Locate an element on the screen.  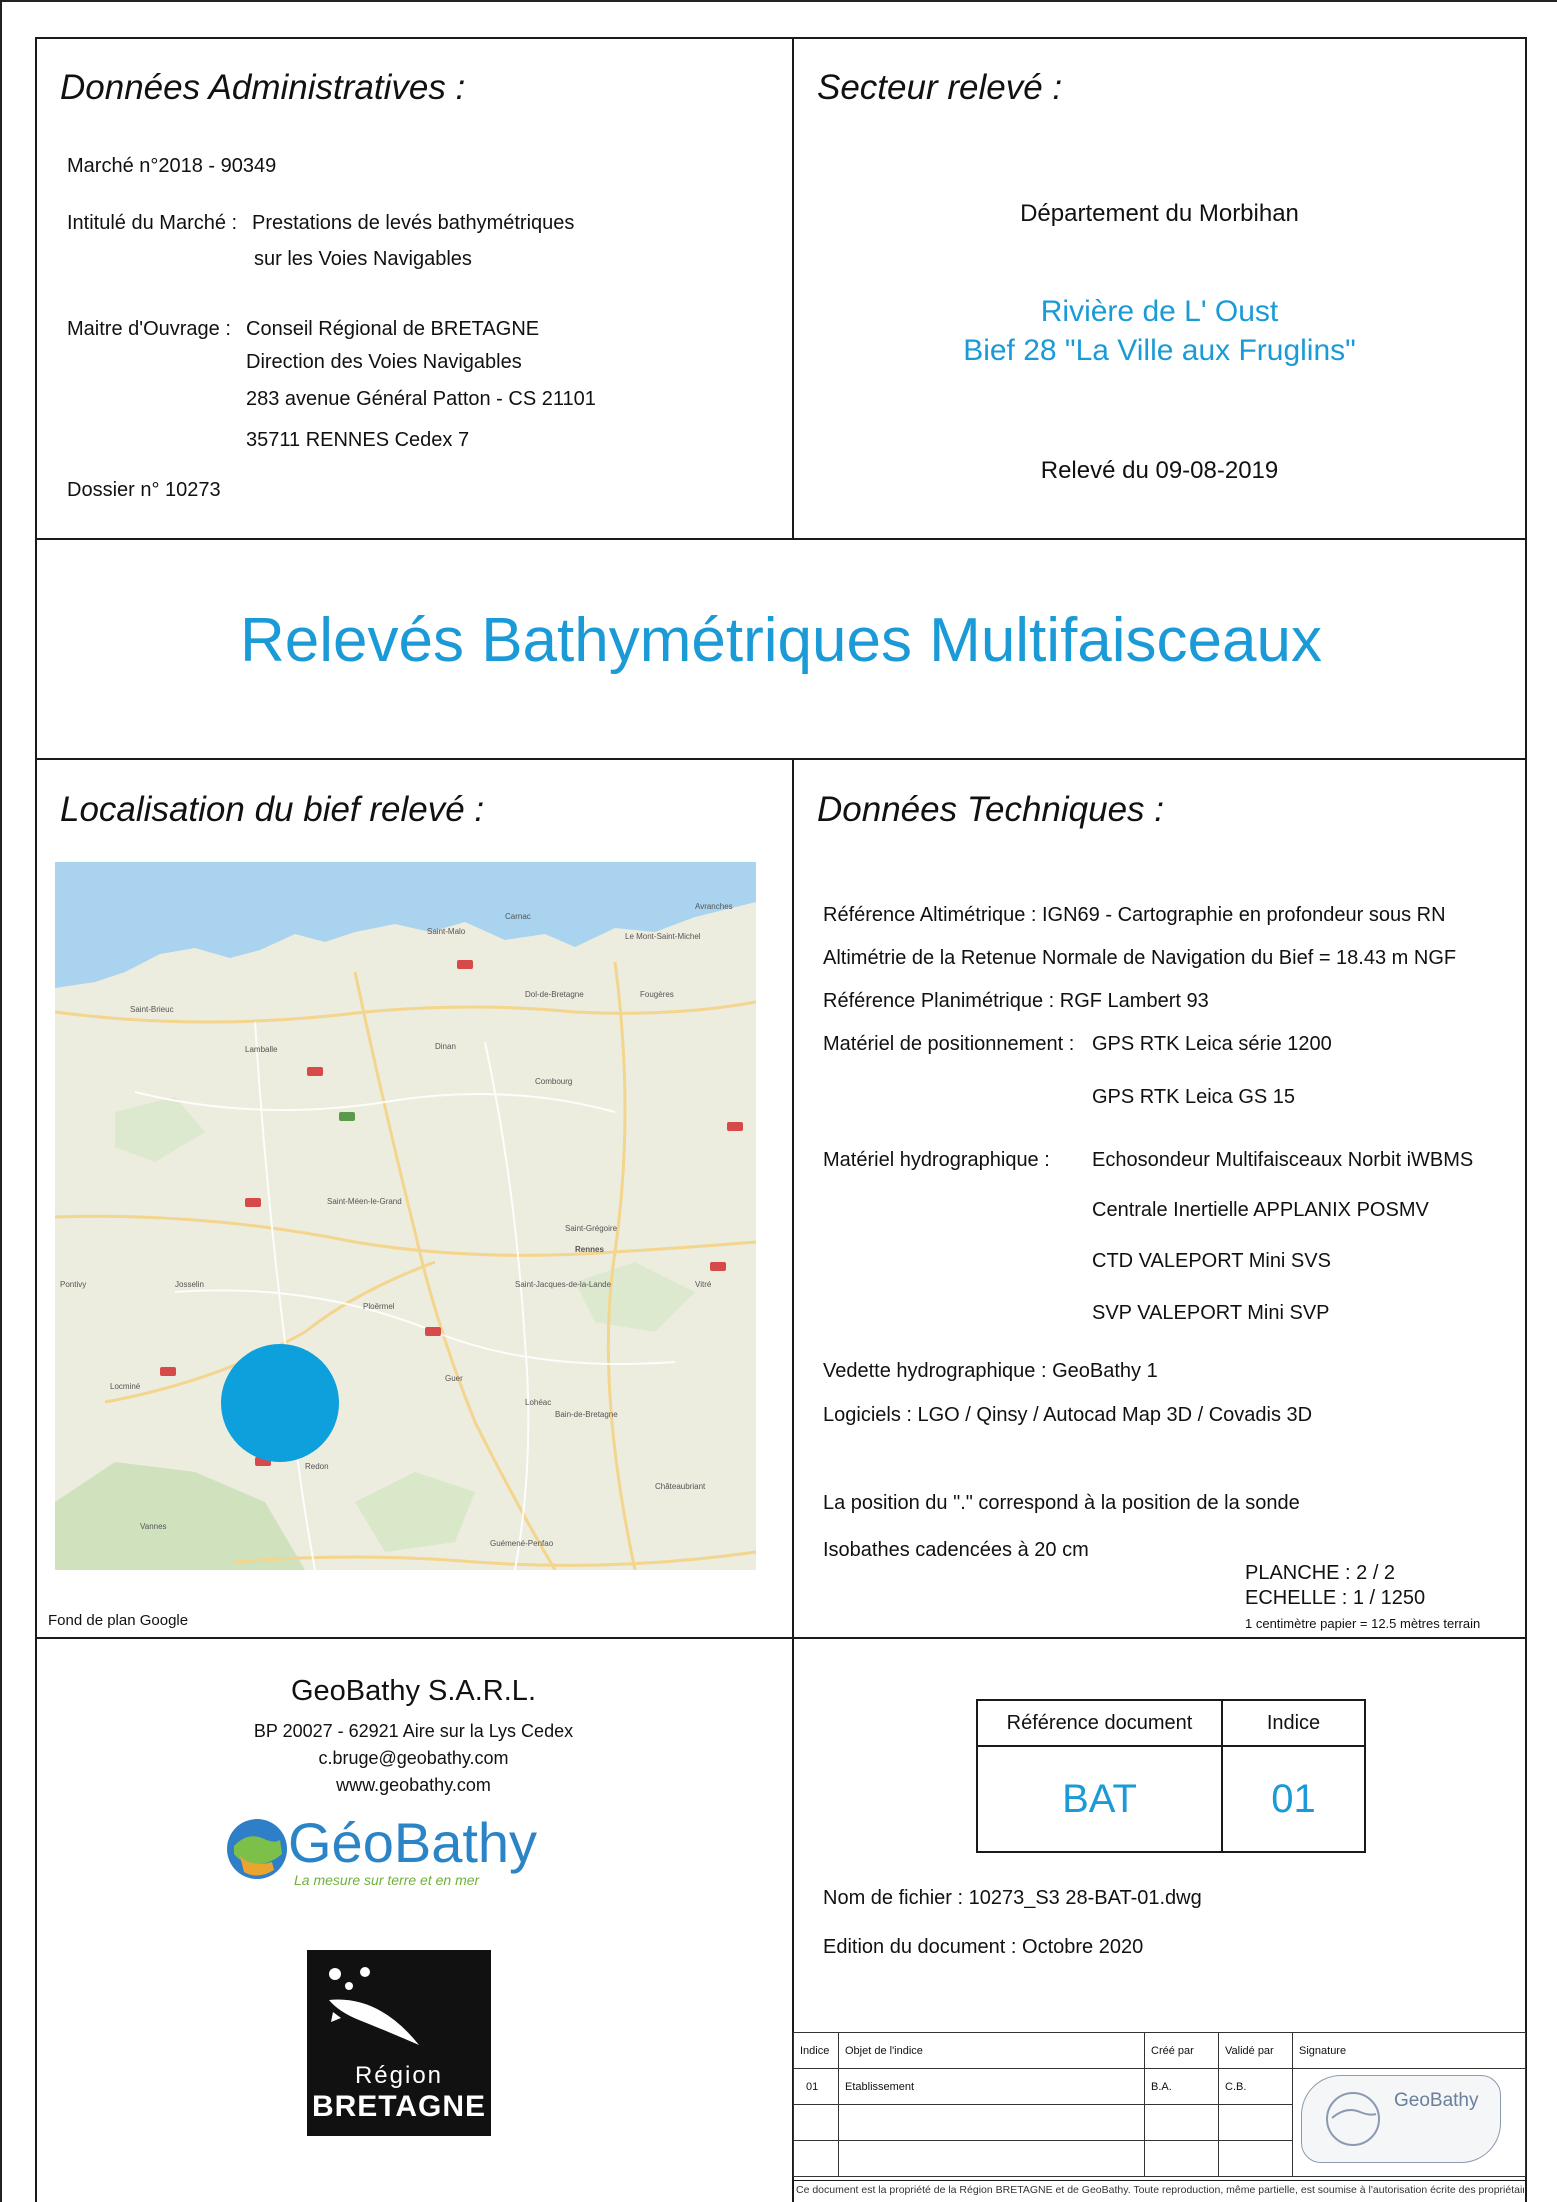
stamp-globe-icon is located at coordinates (1353, 2119).